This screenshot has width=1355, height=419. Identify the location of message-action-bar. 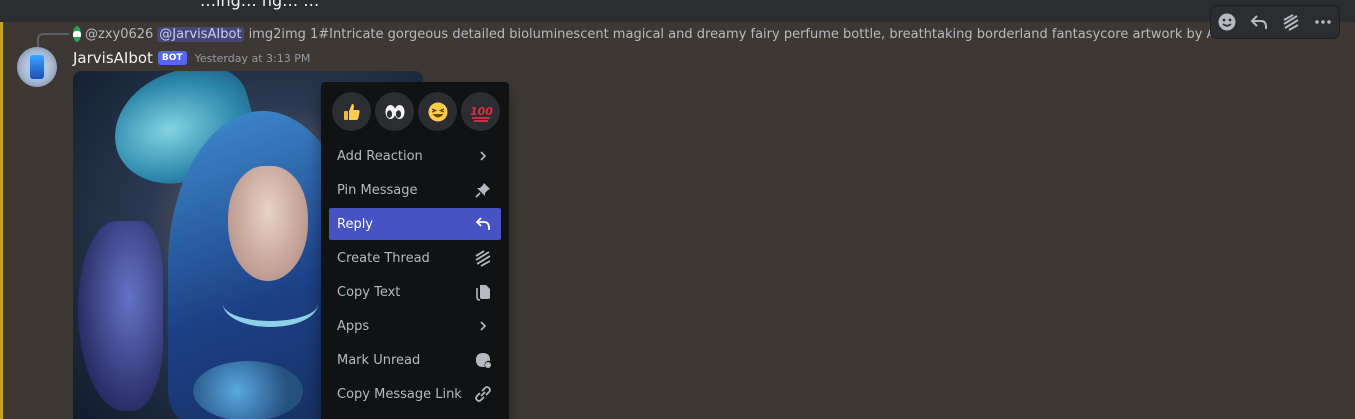
(1275, 22).